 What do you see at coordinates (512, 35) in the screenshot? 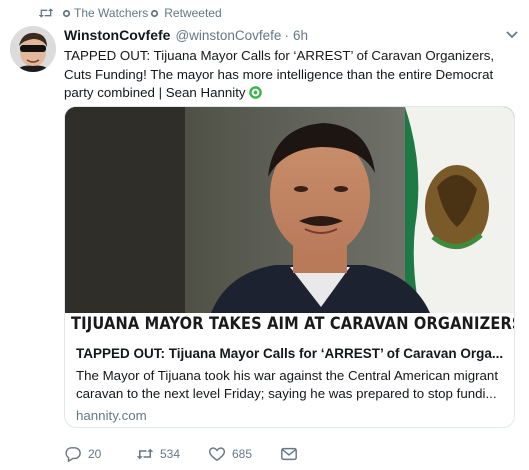
I see `chevron-down-icon` at bounding box center [512, 35].